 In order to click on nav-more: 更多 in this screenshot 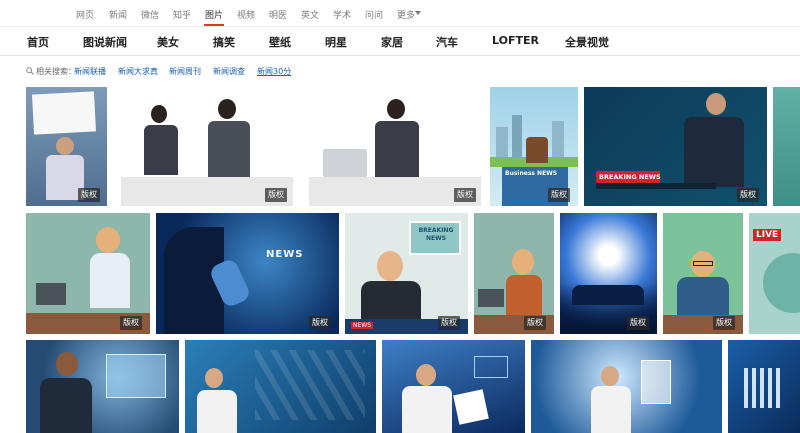, I will do `click(406, 14)`.